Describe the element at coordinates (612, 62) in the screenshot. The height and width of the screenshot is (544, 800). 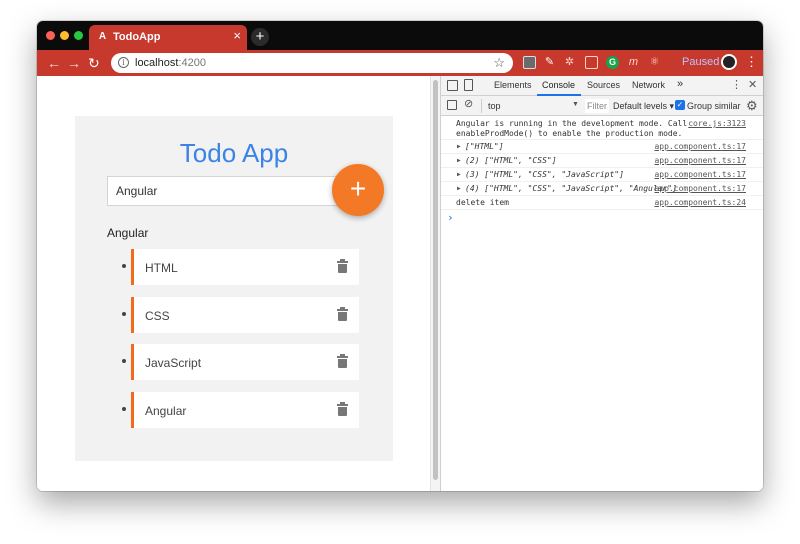
I see `grammarly-icon: G` at that location.